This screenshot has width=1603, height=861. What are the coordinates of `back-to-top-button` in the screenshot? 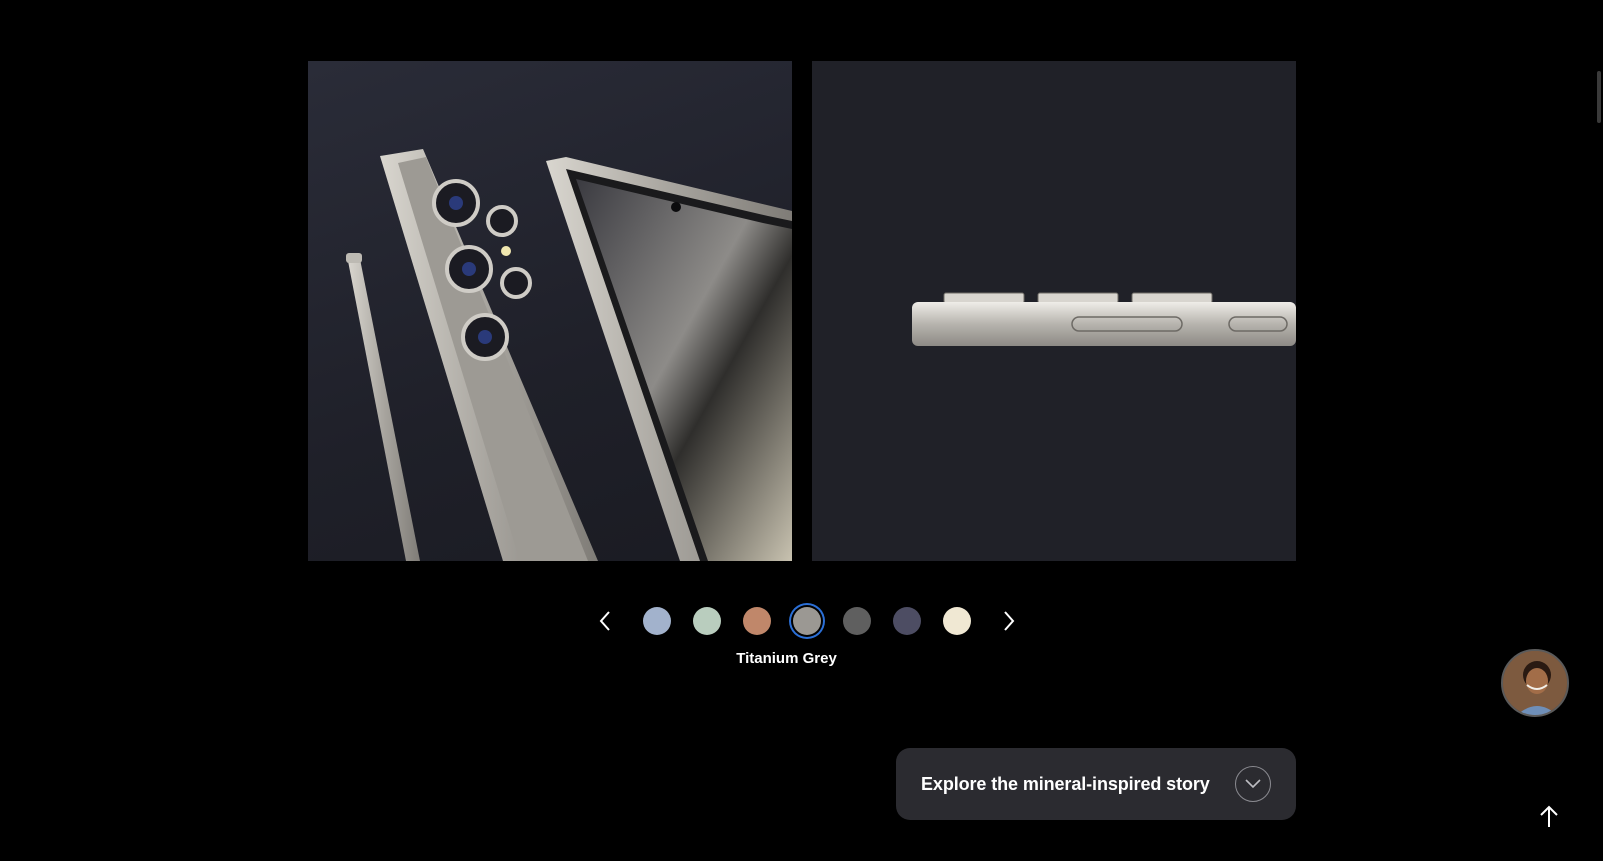 It's located at (1549, 816).